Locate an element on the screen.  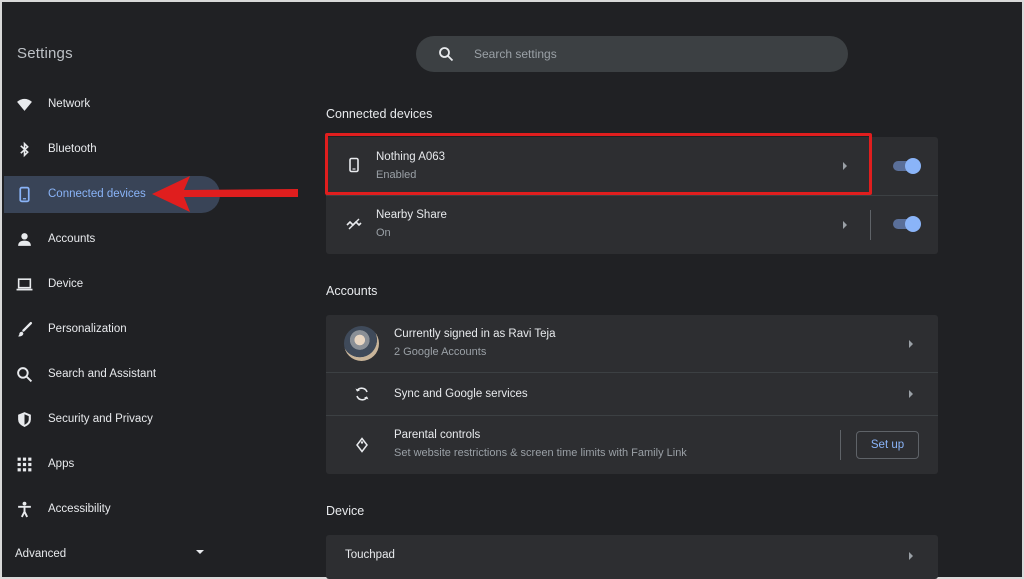
device-name: Nothing A063 is located at coordinates (411, 157).